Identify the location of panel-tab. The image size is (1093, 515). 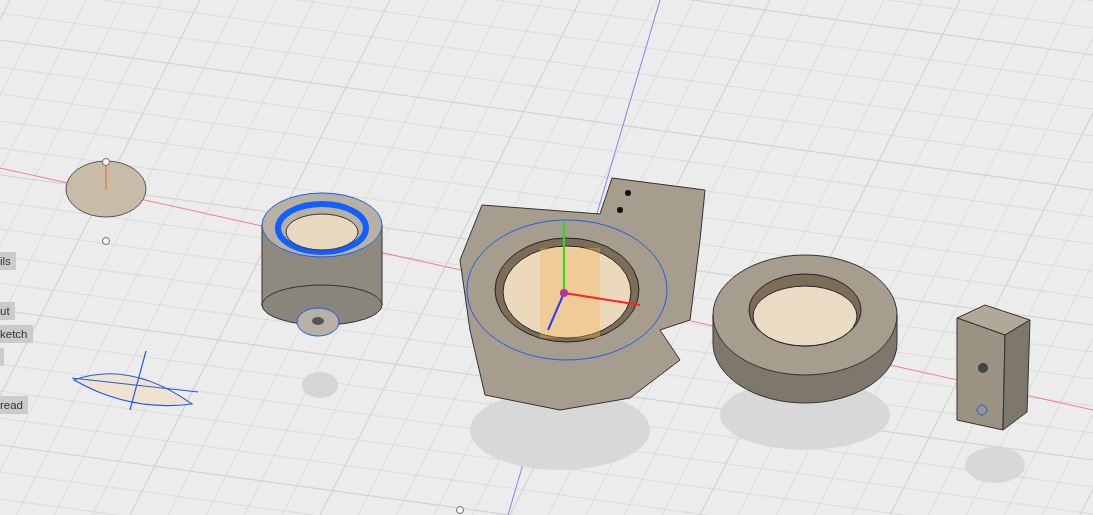
(2, 357).